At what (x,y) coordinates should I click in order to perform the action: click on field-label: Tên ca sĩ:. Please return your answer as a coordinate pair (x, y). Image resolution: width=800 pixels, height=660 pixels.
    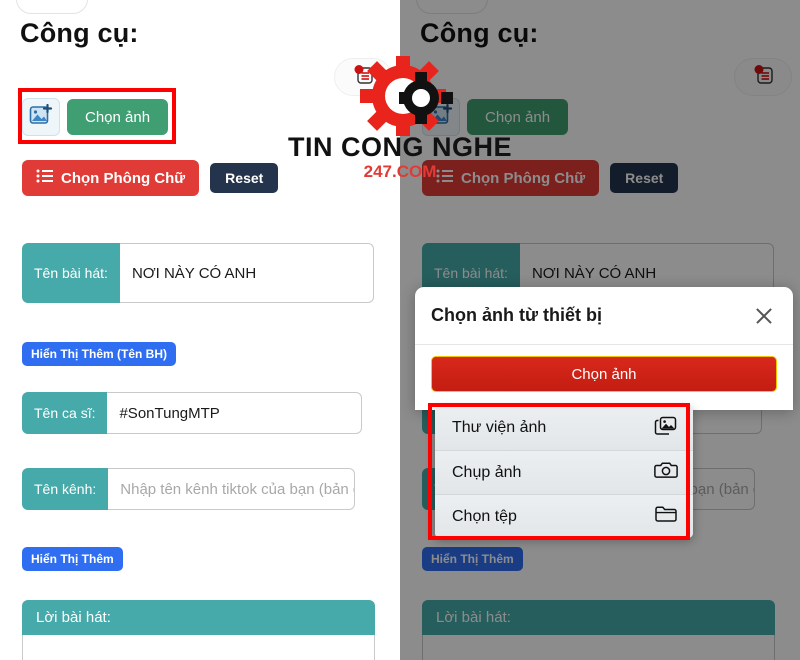
    Looking at the image, I should click on (65, 413).